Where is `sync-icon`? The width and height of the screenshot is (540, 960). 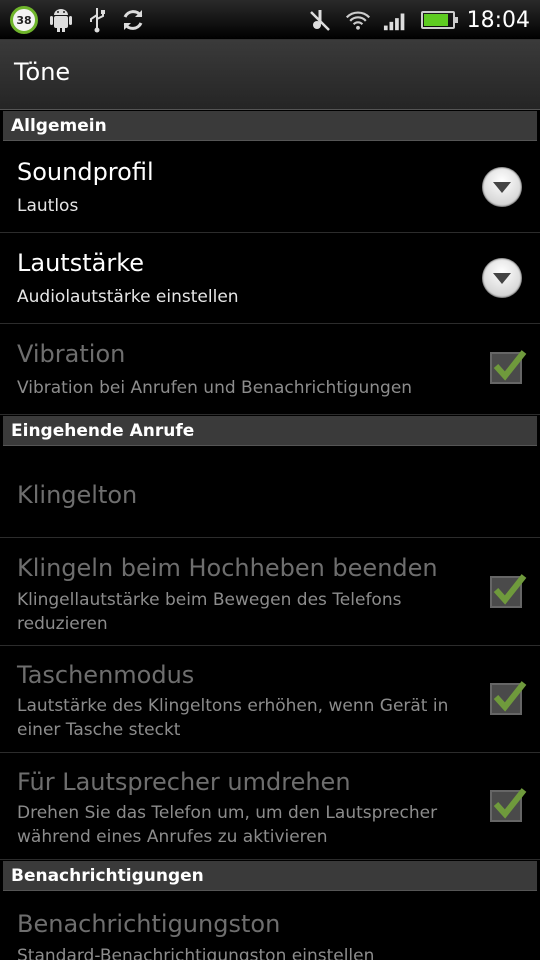
sync-icon is located at coordinates (133, 20).